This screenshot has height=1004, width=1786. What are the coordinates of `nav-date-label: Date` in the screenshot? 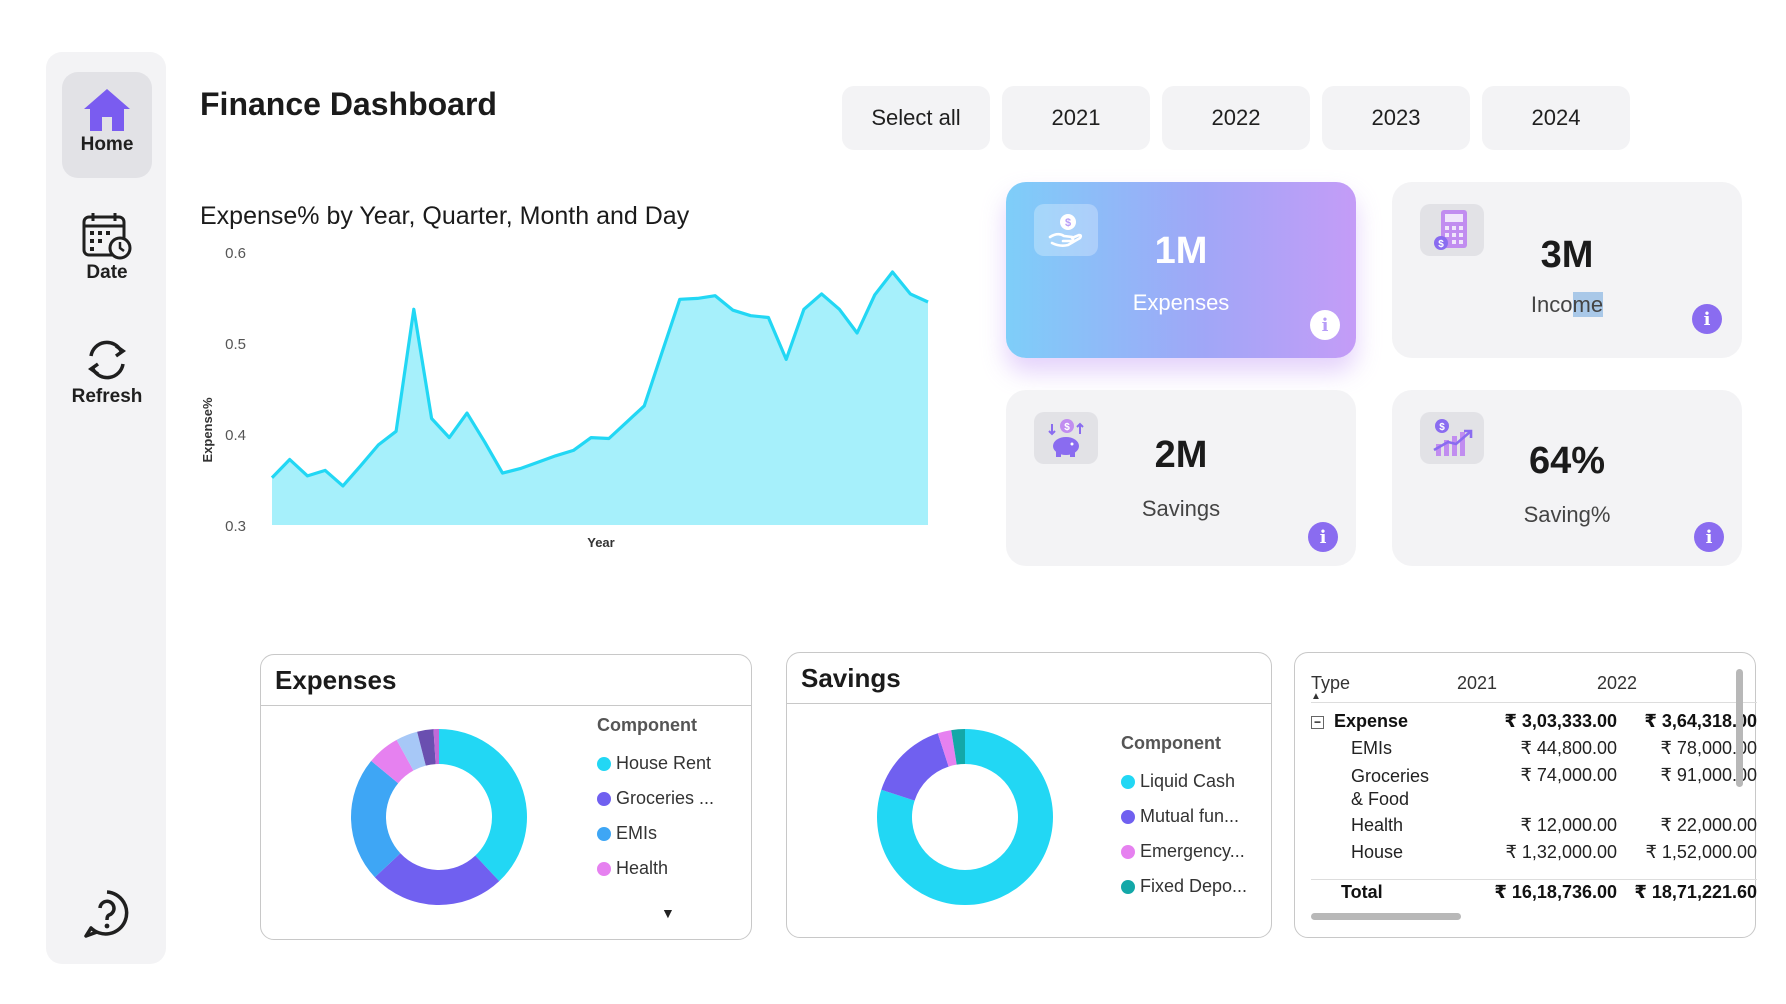 It's located at (107, 272).